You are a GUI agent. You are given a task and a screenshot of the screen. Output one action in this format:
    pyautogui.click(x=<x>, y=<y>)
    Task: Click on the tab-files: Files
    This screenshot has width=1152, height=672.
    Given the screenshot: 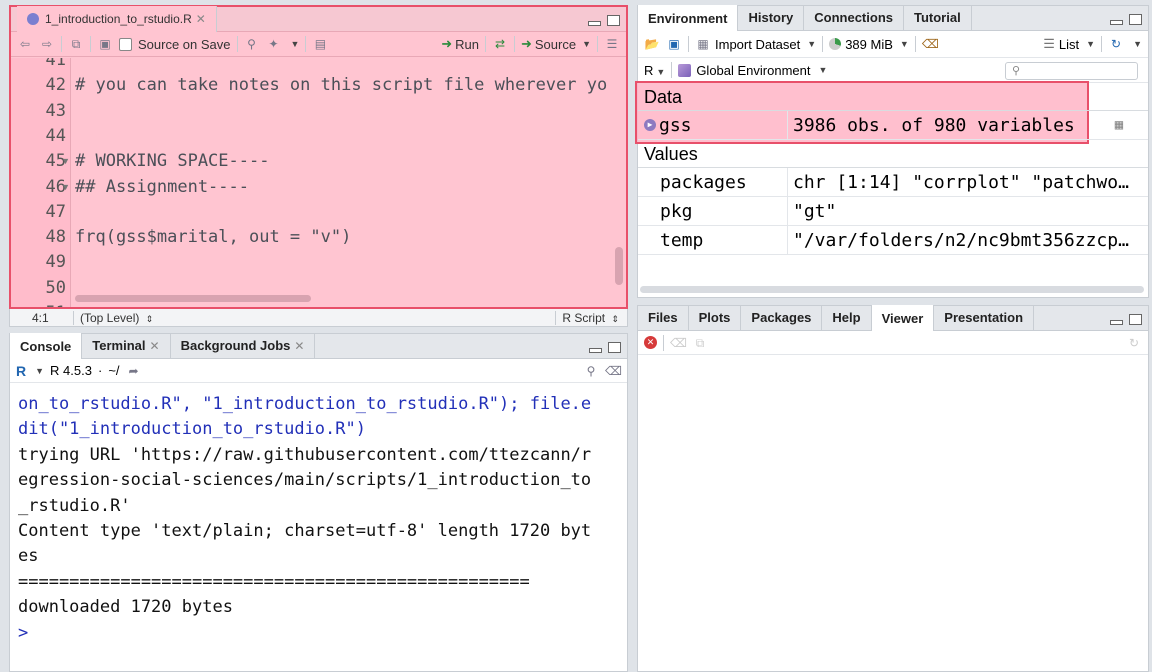 What is the action you would take?
    pyautogui.click(x=663, y=317)
    